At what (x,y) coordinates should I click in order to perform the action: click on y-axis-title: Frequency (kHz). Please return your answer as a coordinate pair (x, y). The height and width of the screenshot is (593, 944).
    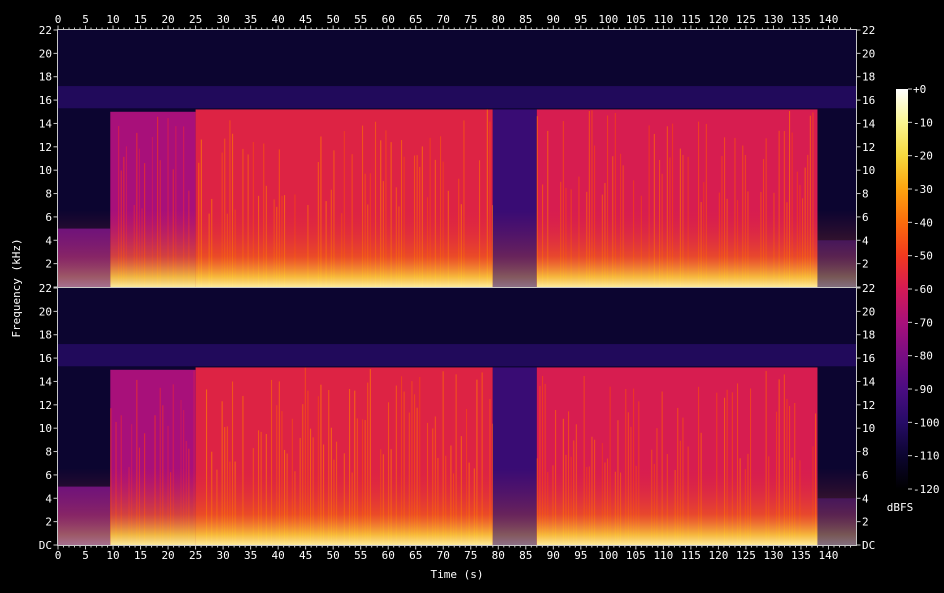
    Looking at the image, I should click on (16, 287).